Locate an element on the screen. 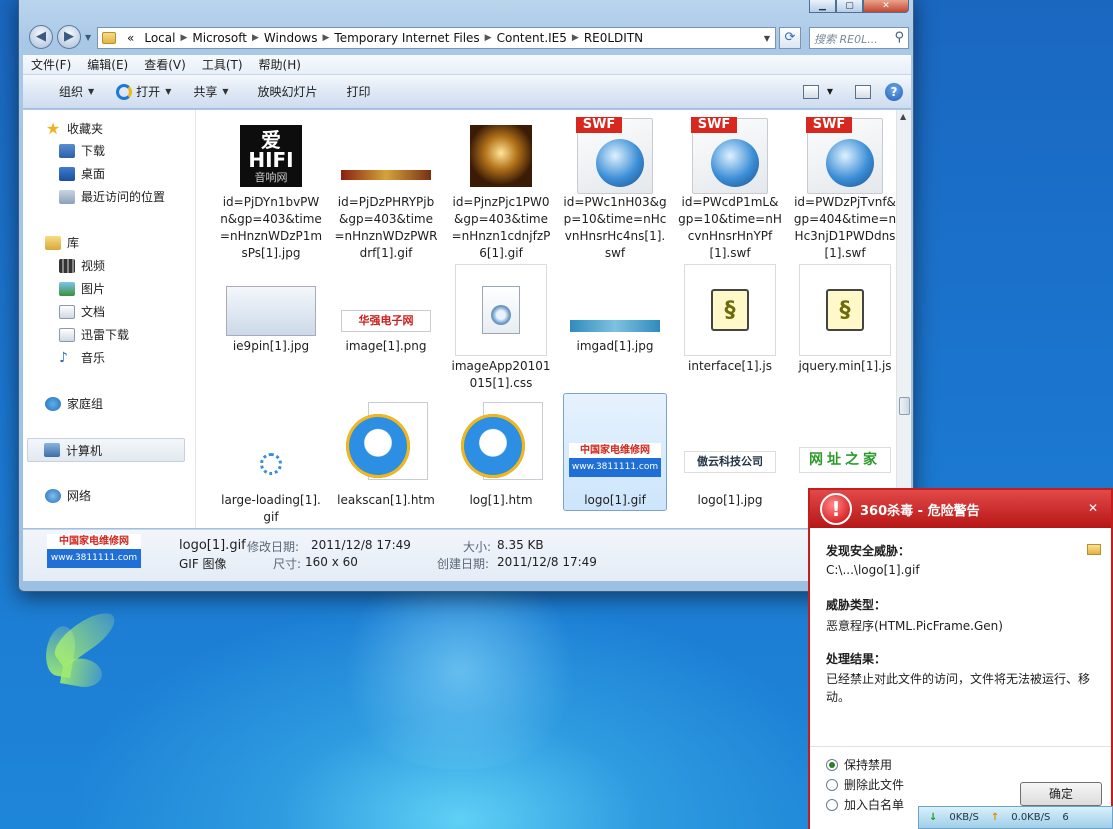  file-item: leakscan[1].htm is located at coordinates (386, 454).